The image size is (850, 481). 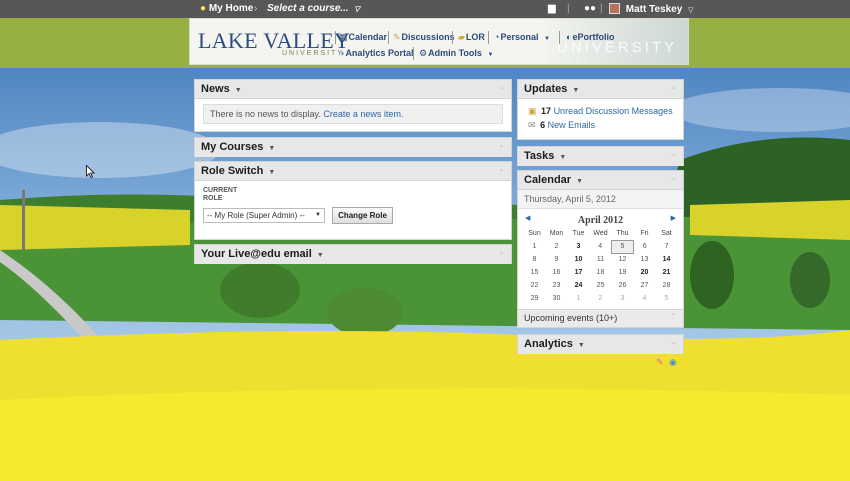 I want to click on my-courses-header: My Courses ▼ ⌃, so click(x=353, y=147).